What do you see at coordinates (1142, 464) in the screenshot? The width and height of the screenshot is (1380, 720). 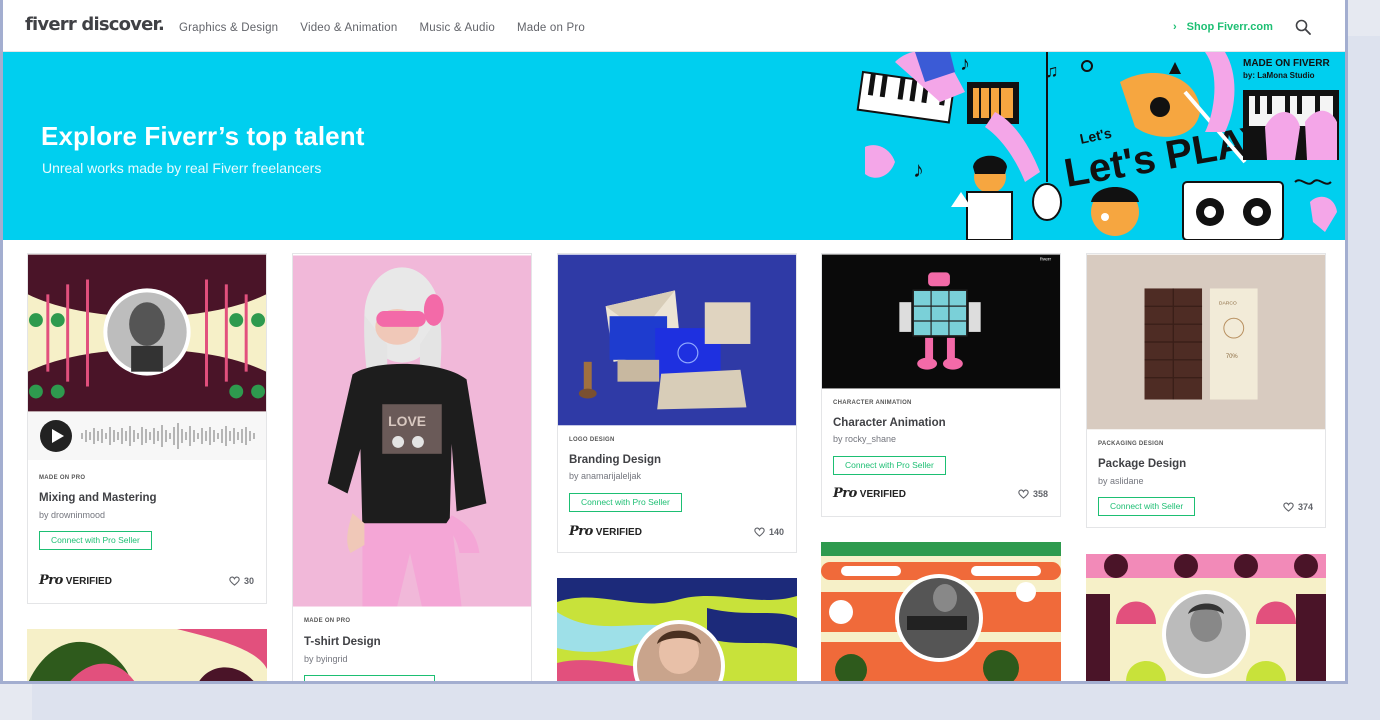 I see `card-title: Package Design` at bounding box center [1142, 464].